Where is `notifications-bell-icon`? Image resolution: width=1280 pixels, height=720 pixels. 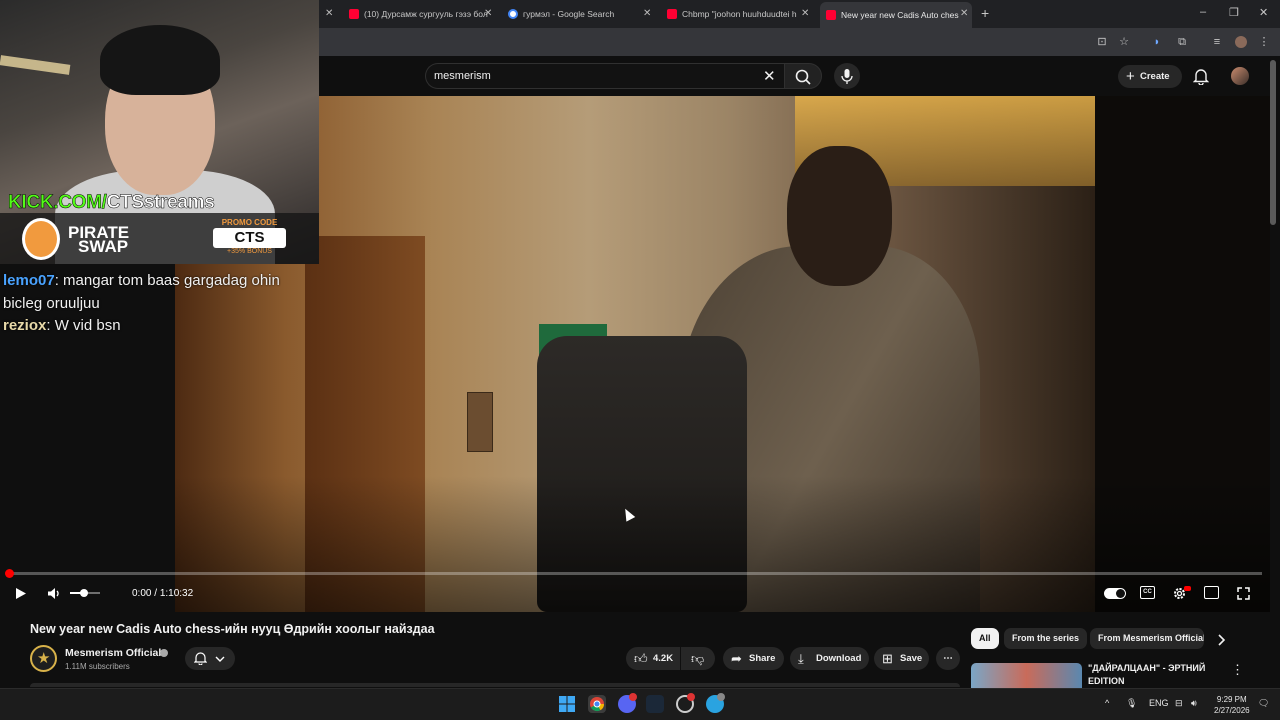
notifications-bell-icon is located at coordinates (1201, 76).